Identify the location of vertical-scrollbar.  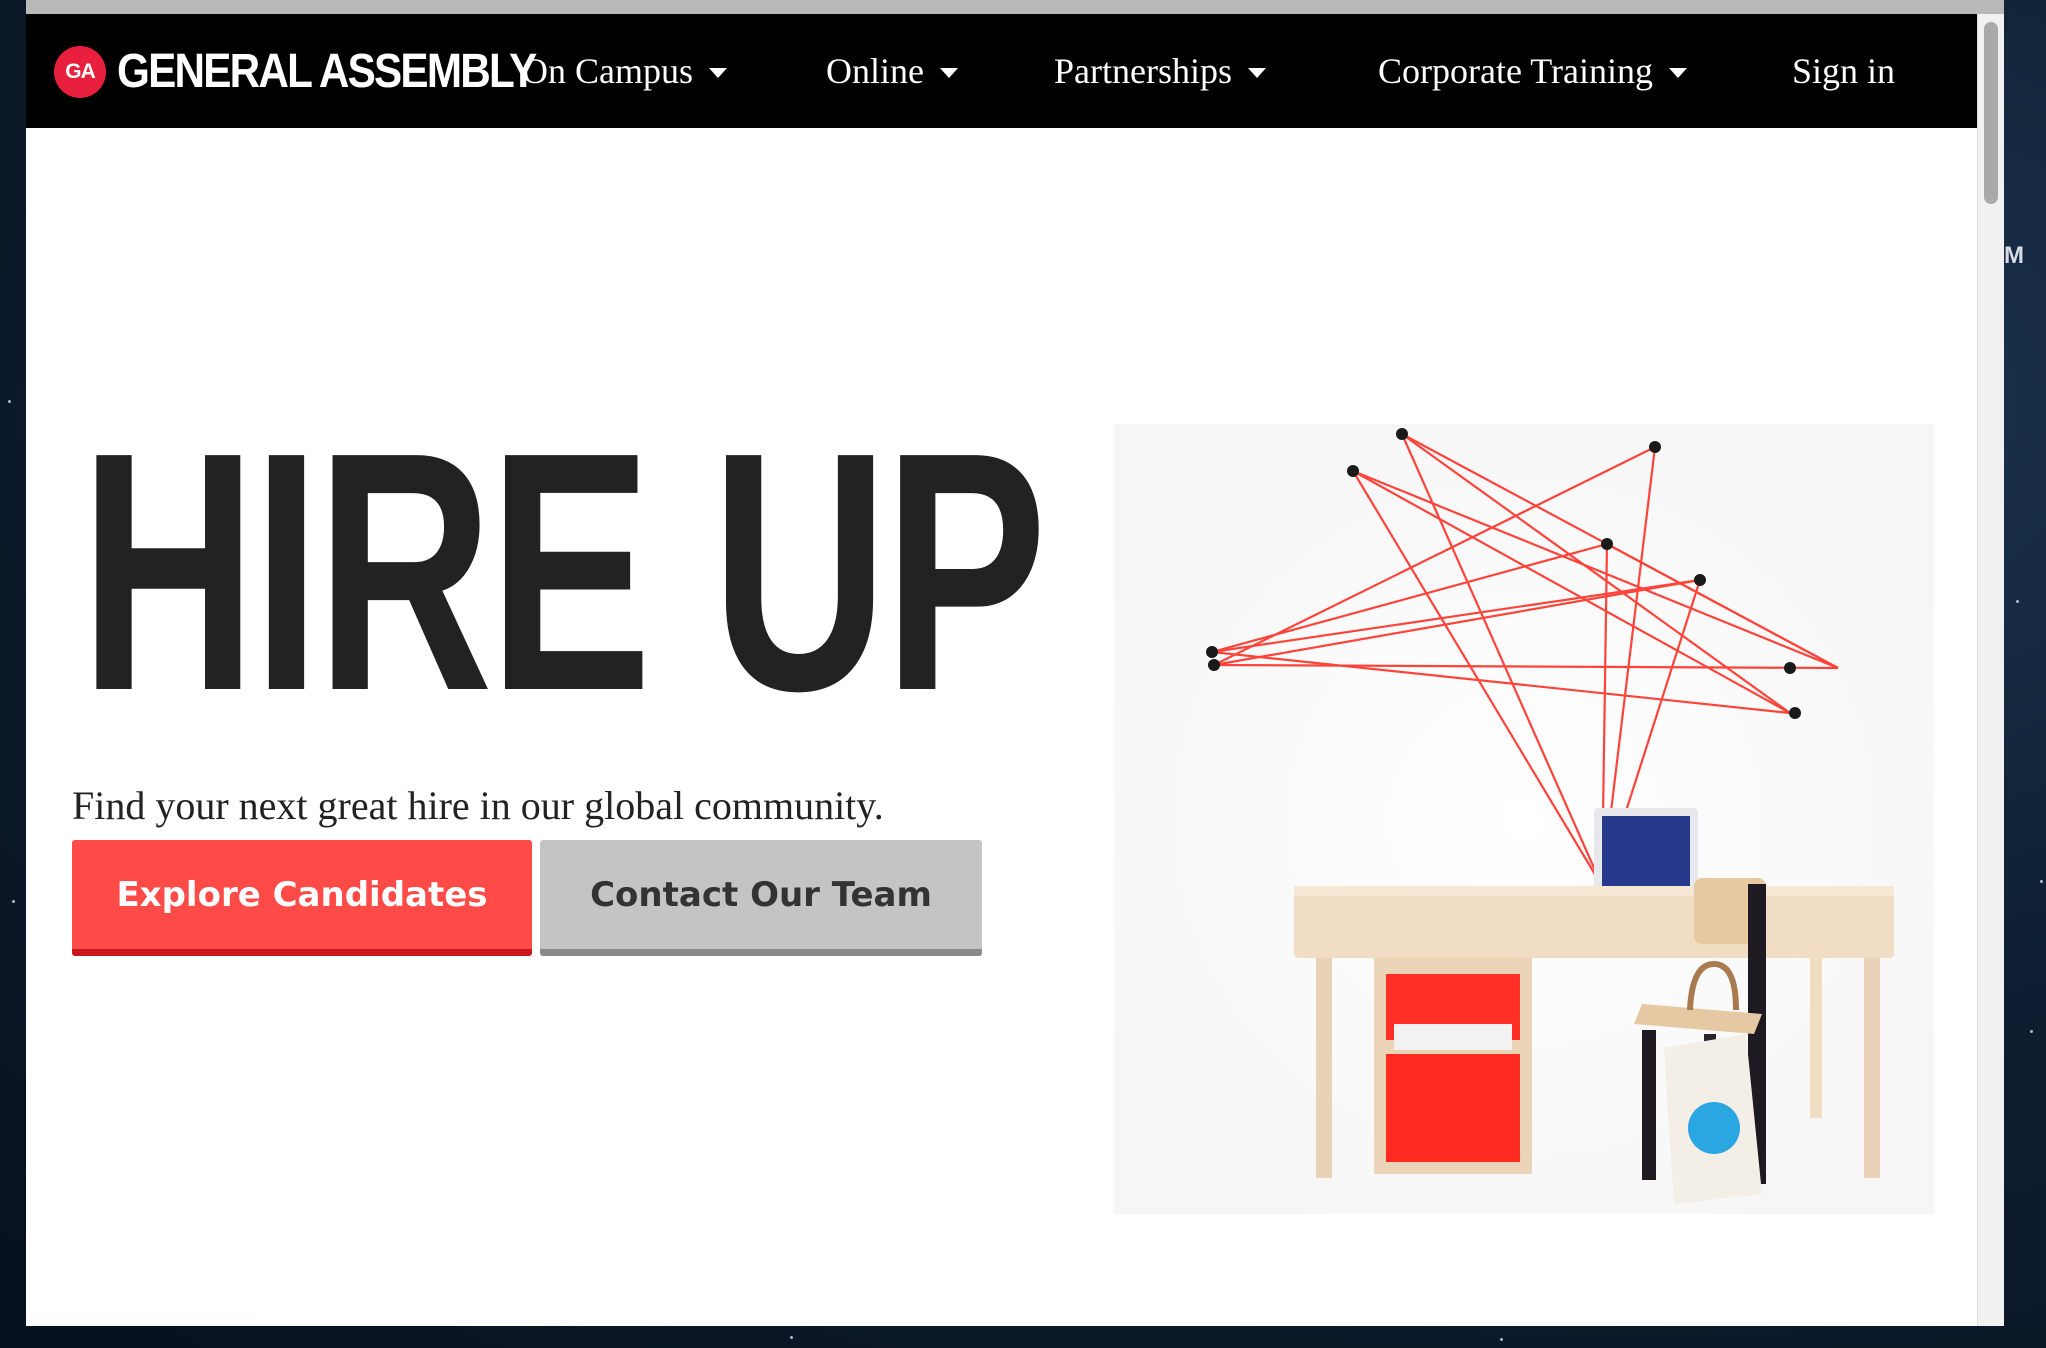
(1990, 670).